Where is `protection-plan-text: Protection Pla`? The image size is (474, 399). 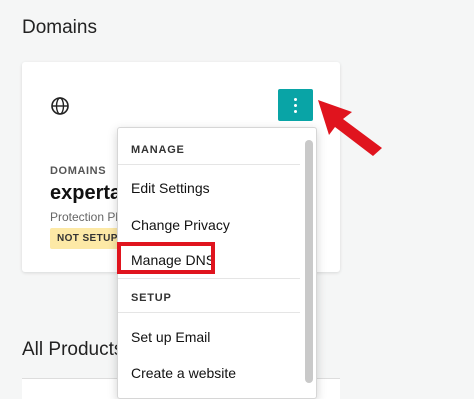 protection-plan-text: Protection Pla is located at coordinates (87, 217).